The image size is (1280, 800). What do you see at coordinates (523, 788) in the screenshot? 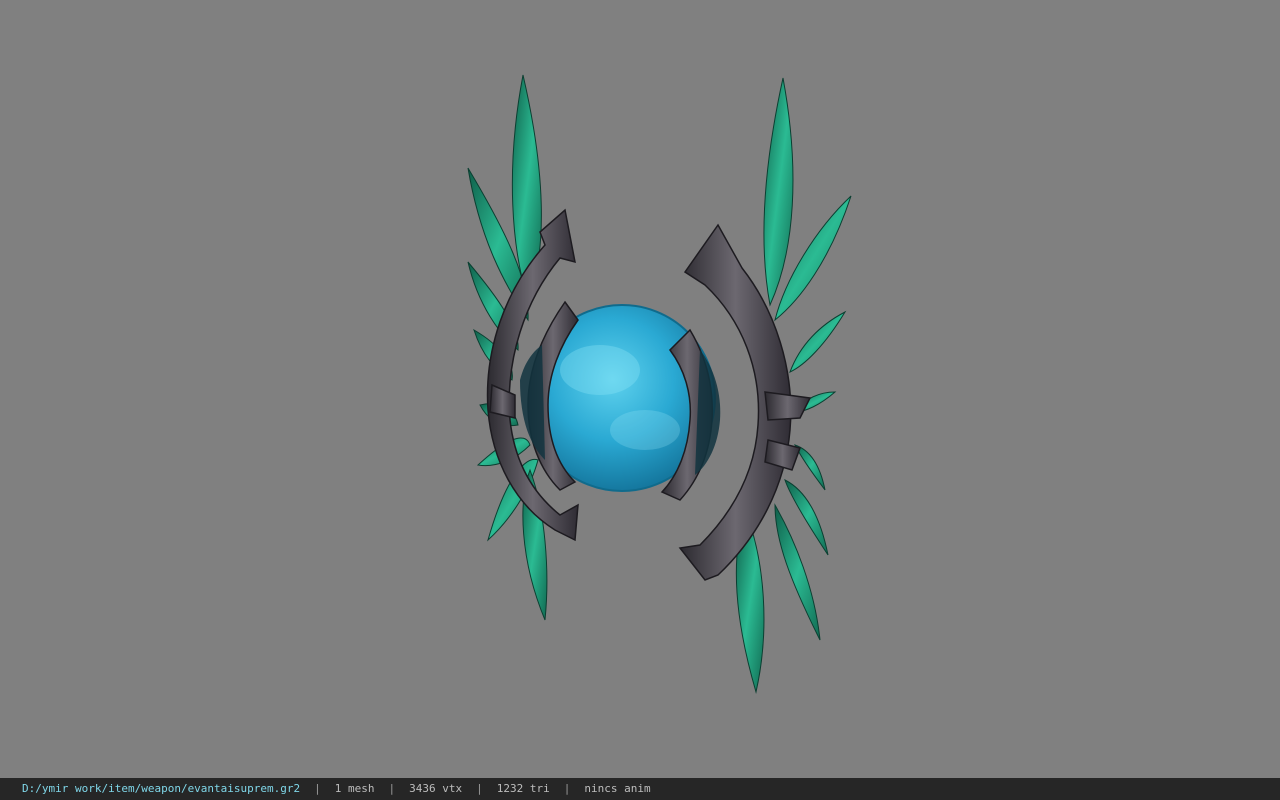
I see `triangle-count-label: 1232 tri` at bounding box center [523, 788].